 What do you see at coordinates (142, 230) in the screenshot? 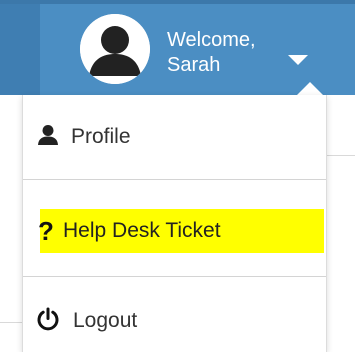
I see `menu-item-label: Help Desk Ticket` at bounding box center [142, 230].